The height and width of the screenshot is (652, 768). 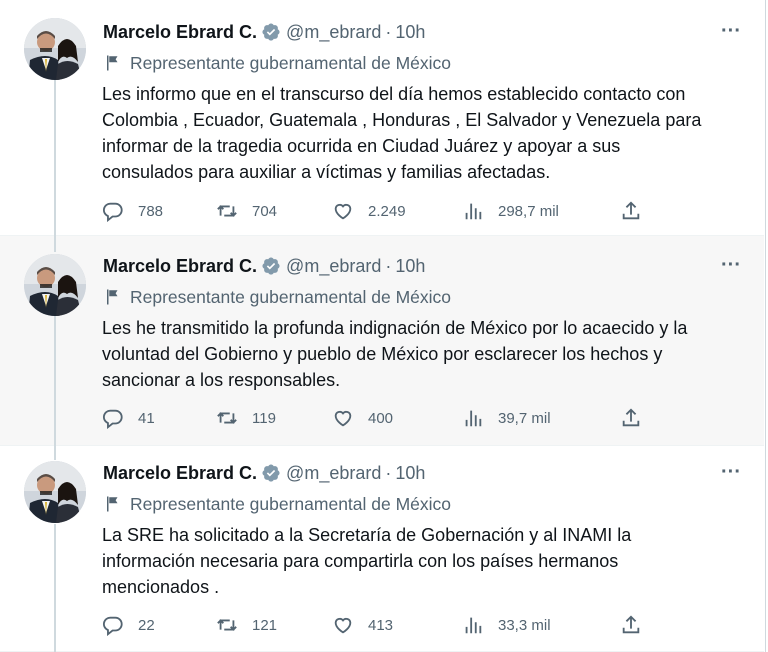 I want to click on views-button: 39,7 mil, so click(x=506, y=418).